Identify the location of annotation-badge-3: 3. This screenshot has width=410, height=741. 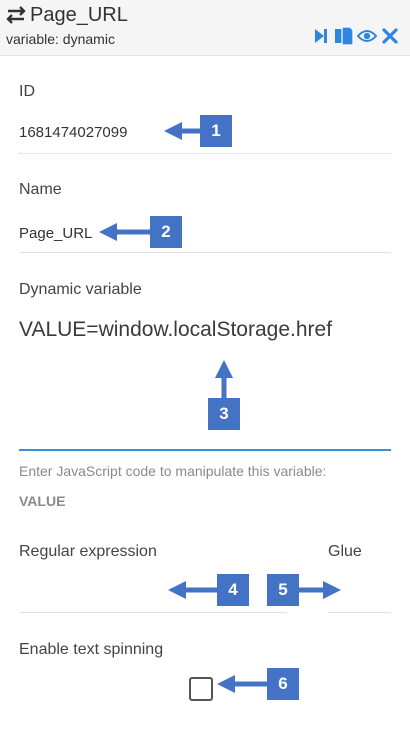
(224, 414).